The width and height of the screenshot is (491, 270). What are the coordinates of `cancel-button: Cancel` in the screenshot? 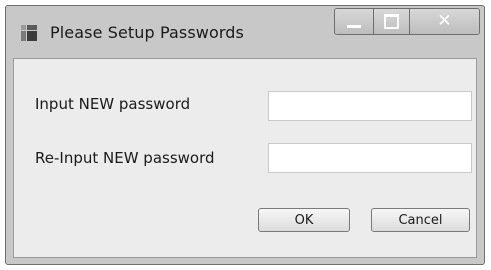 It's located at (420, 220).